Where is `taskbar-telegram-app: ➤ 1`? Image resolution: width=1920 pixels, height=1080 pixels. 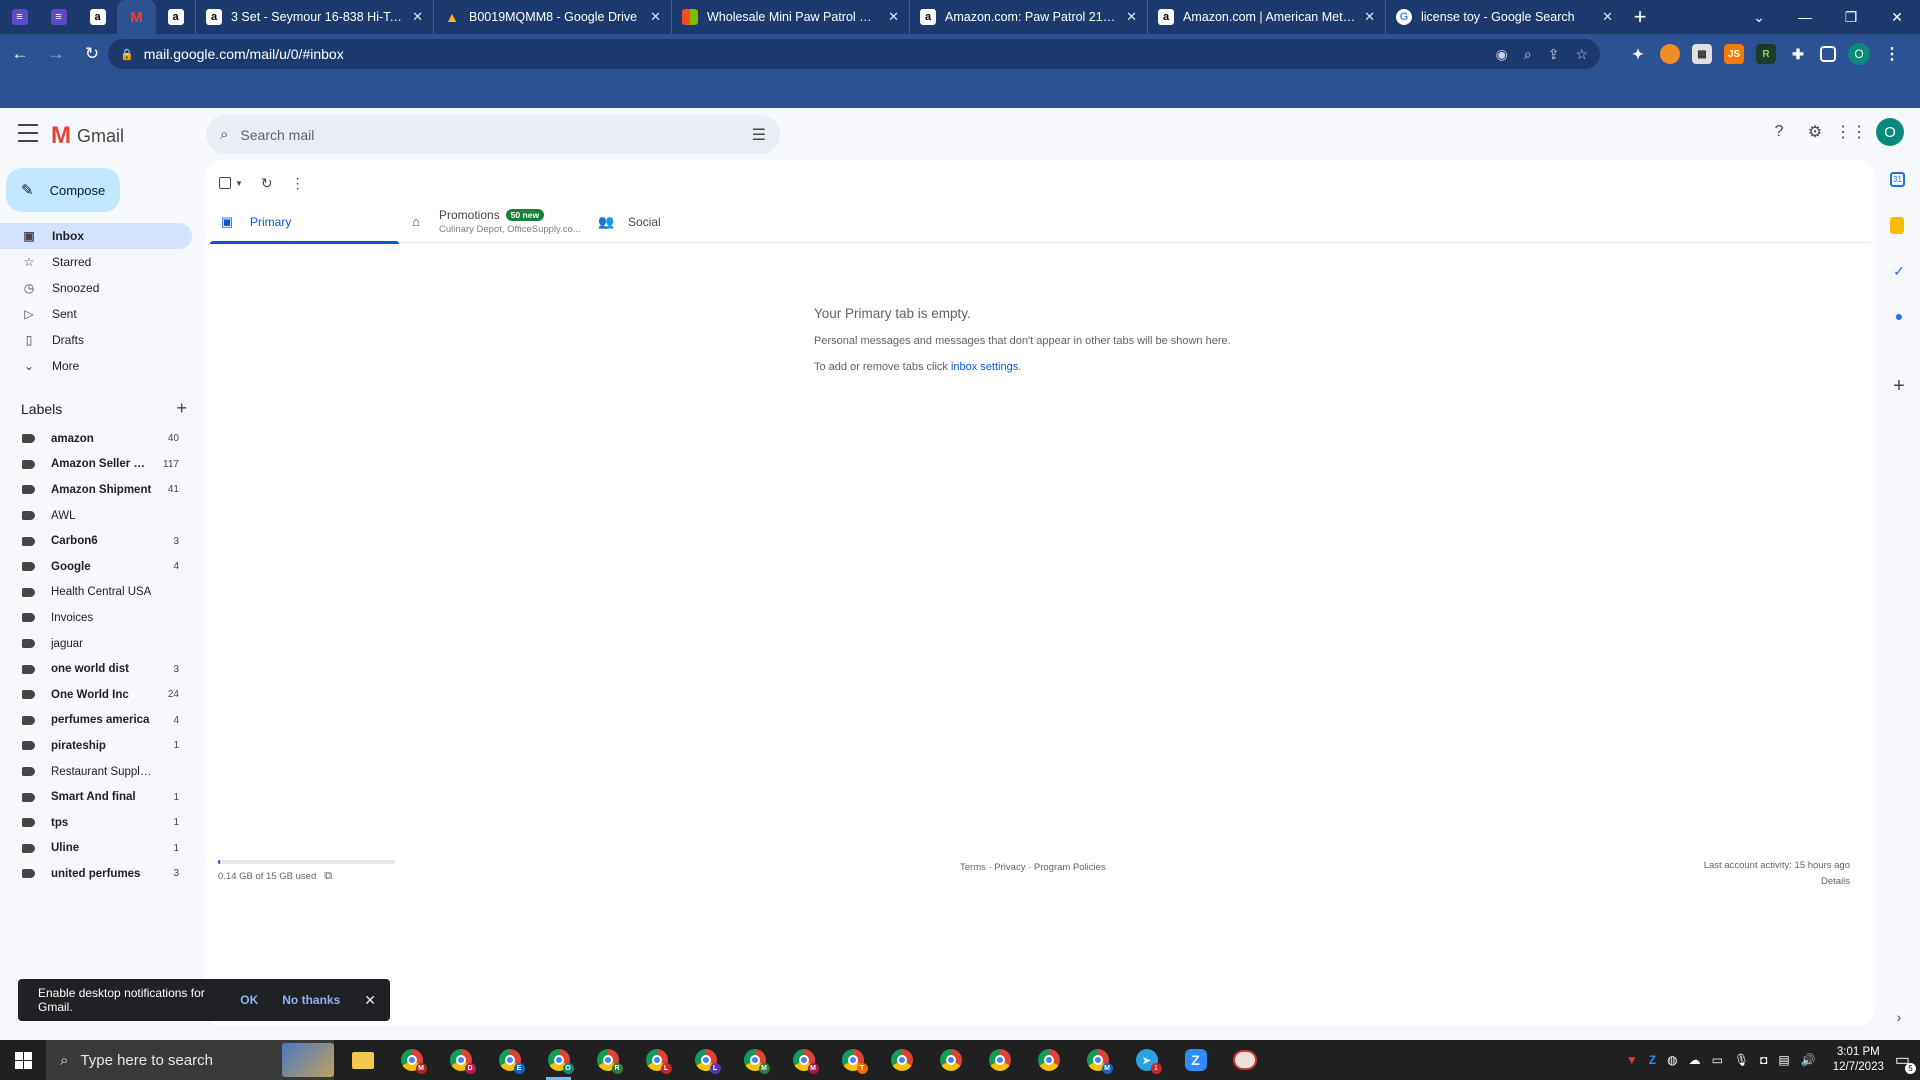
taskbar-telegram-app: ➤ 1 is located at coordinates (1146, 1060).